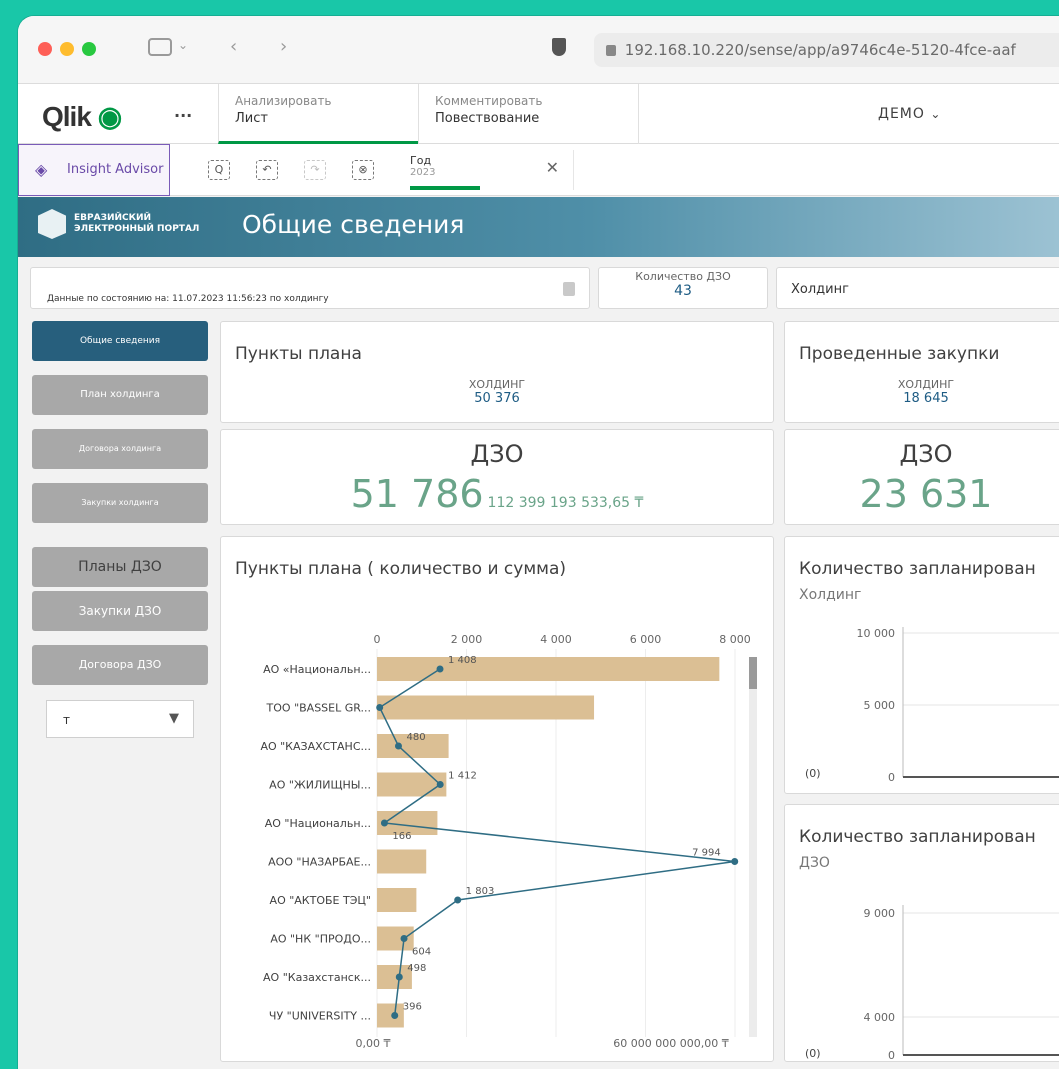  Describe the element at coordinates (917, 288) in the screenshot. I see `holding-filter: Холдинг` at that location.